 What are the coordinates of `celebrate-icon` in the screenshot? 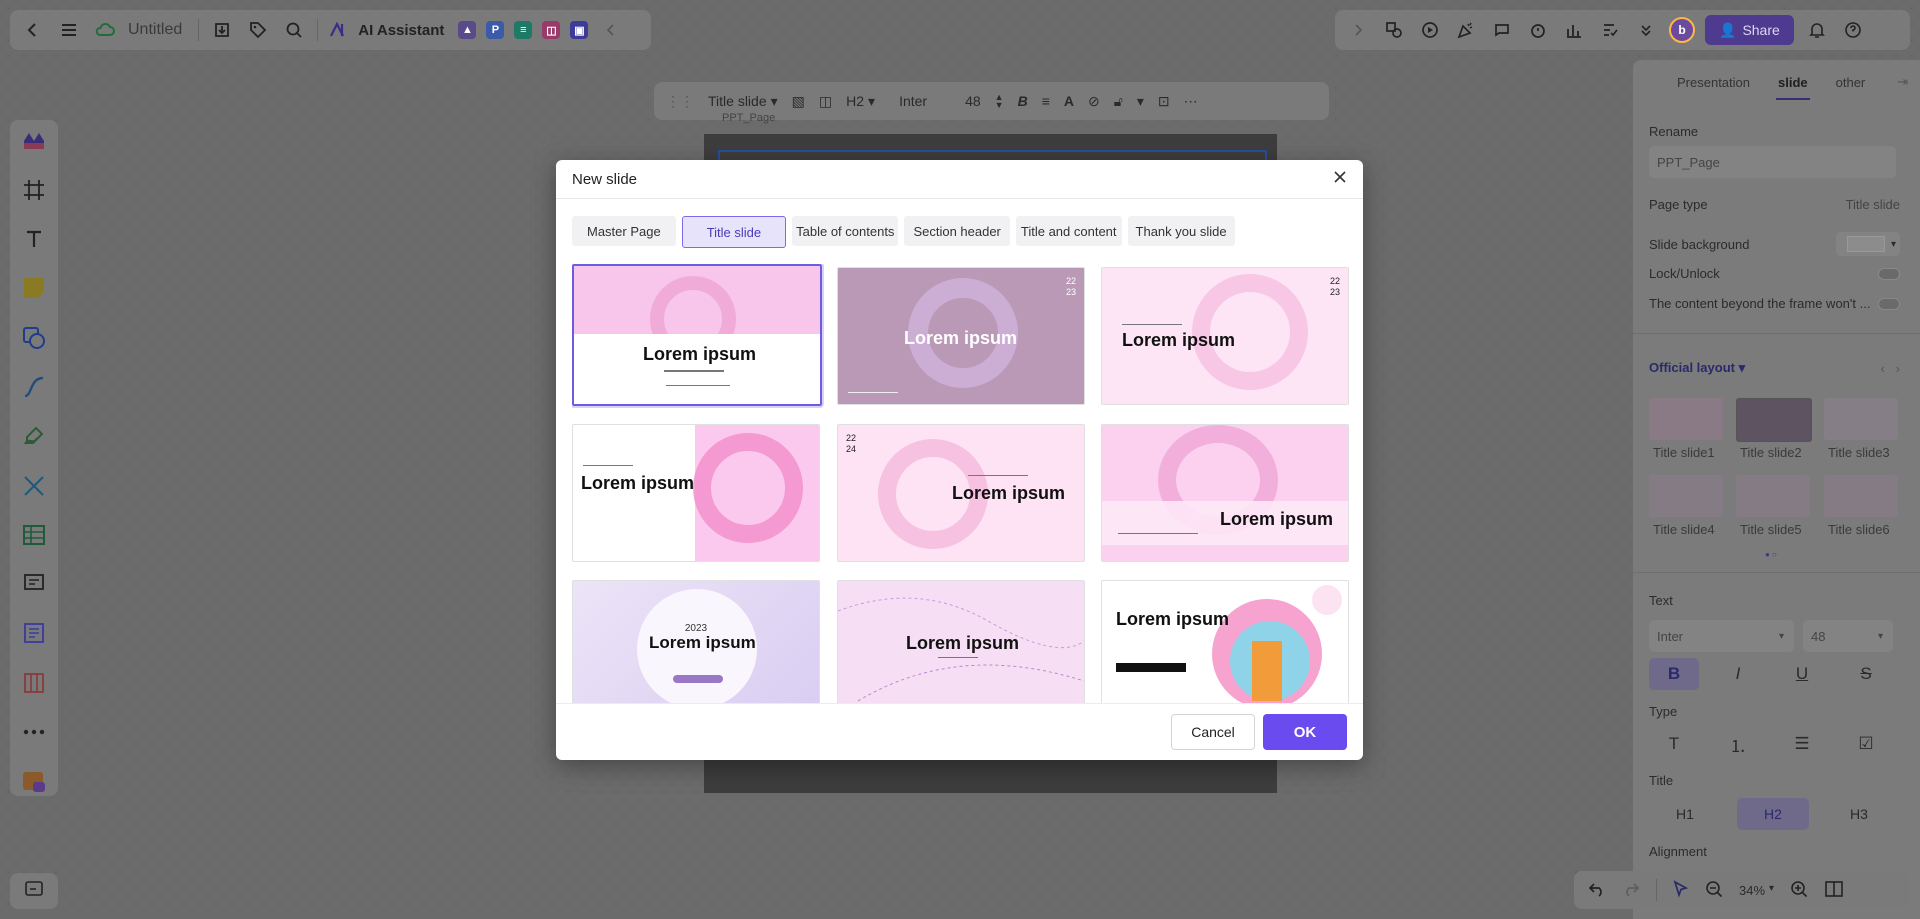 It's located at (1466, 30).